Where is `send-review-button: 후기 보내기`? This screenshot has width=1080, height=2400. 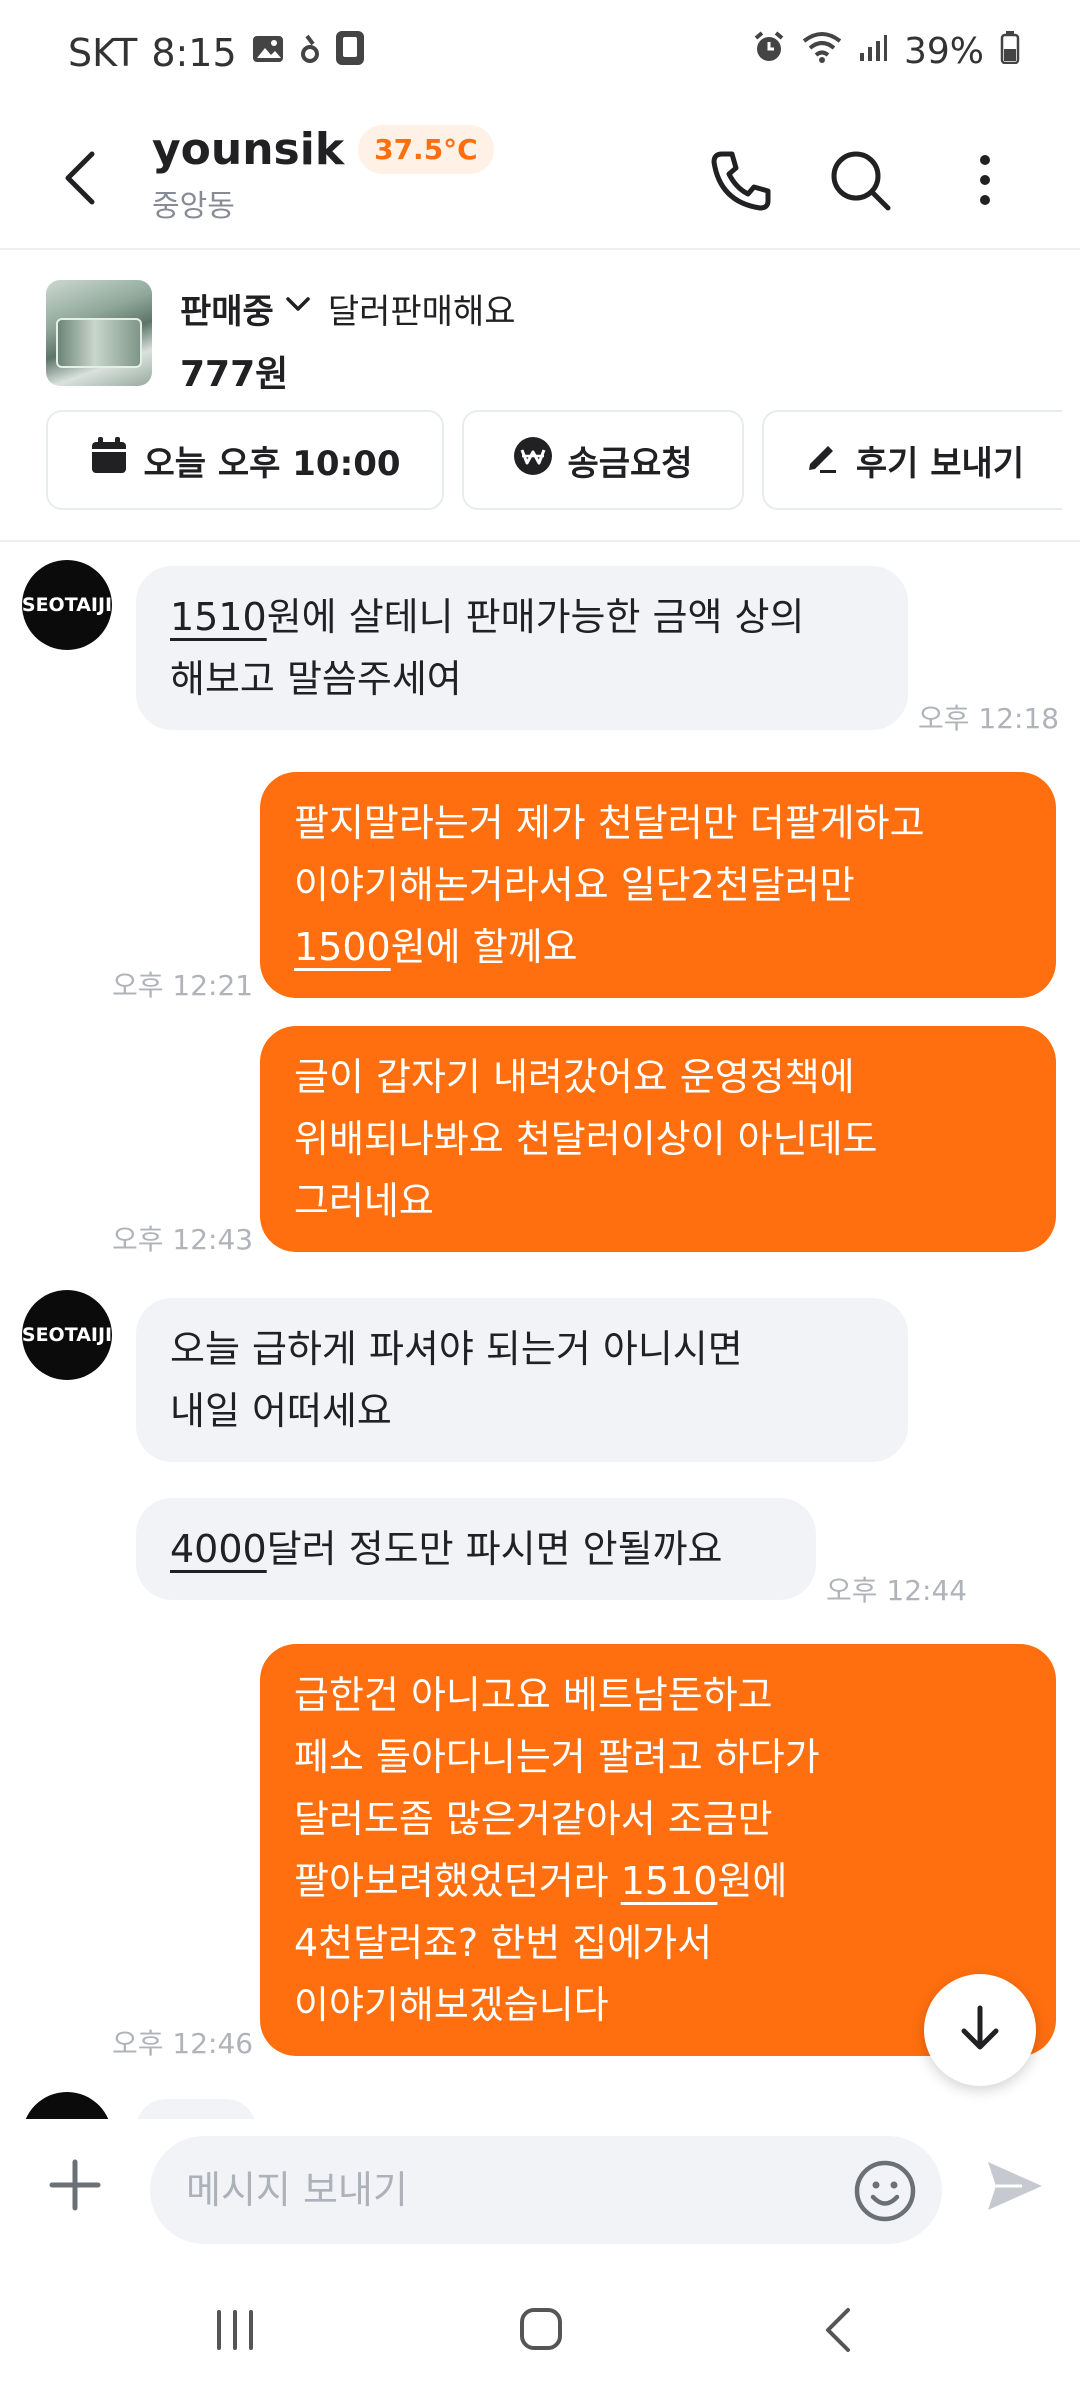
send-review-button: 후기 보내기 is located at coordinates (912, 460).